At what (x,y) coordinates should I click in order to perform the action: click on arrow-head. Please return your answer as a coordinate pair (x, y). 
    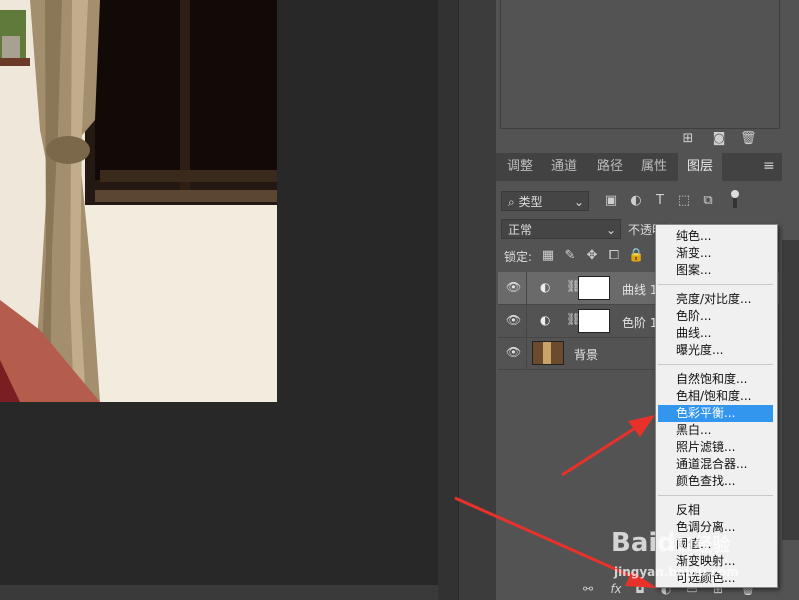
    Looking at the image, I should click on (641, 426).